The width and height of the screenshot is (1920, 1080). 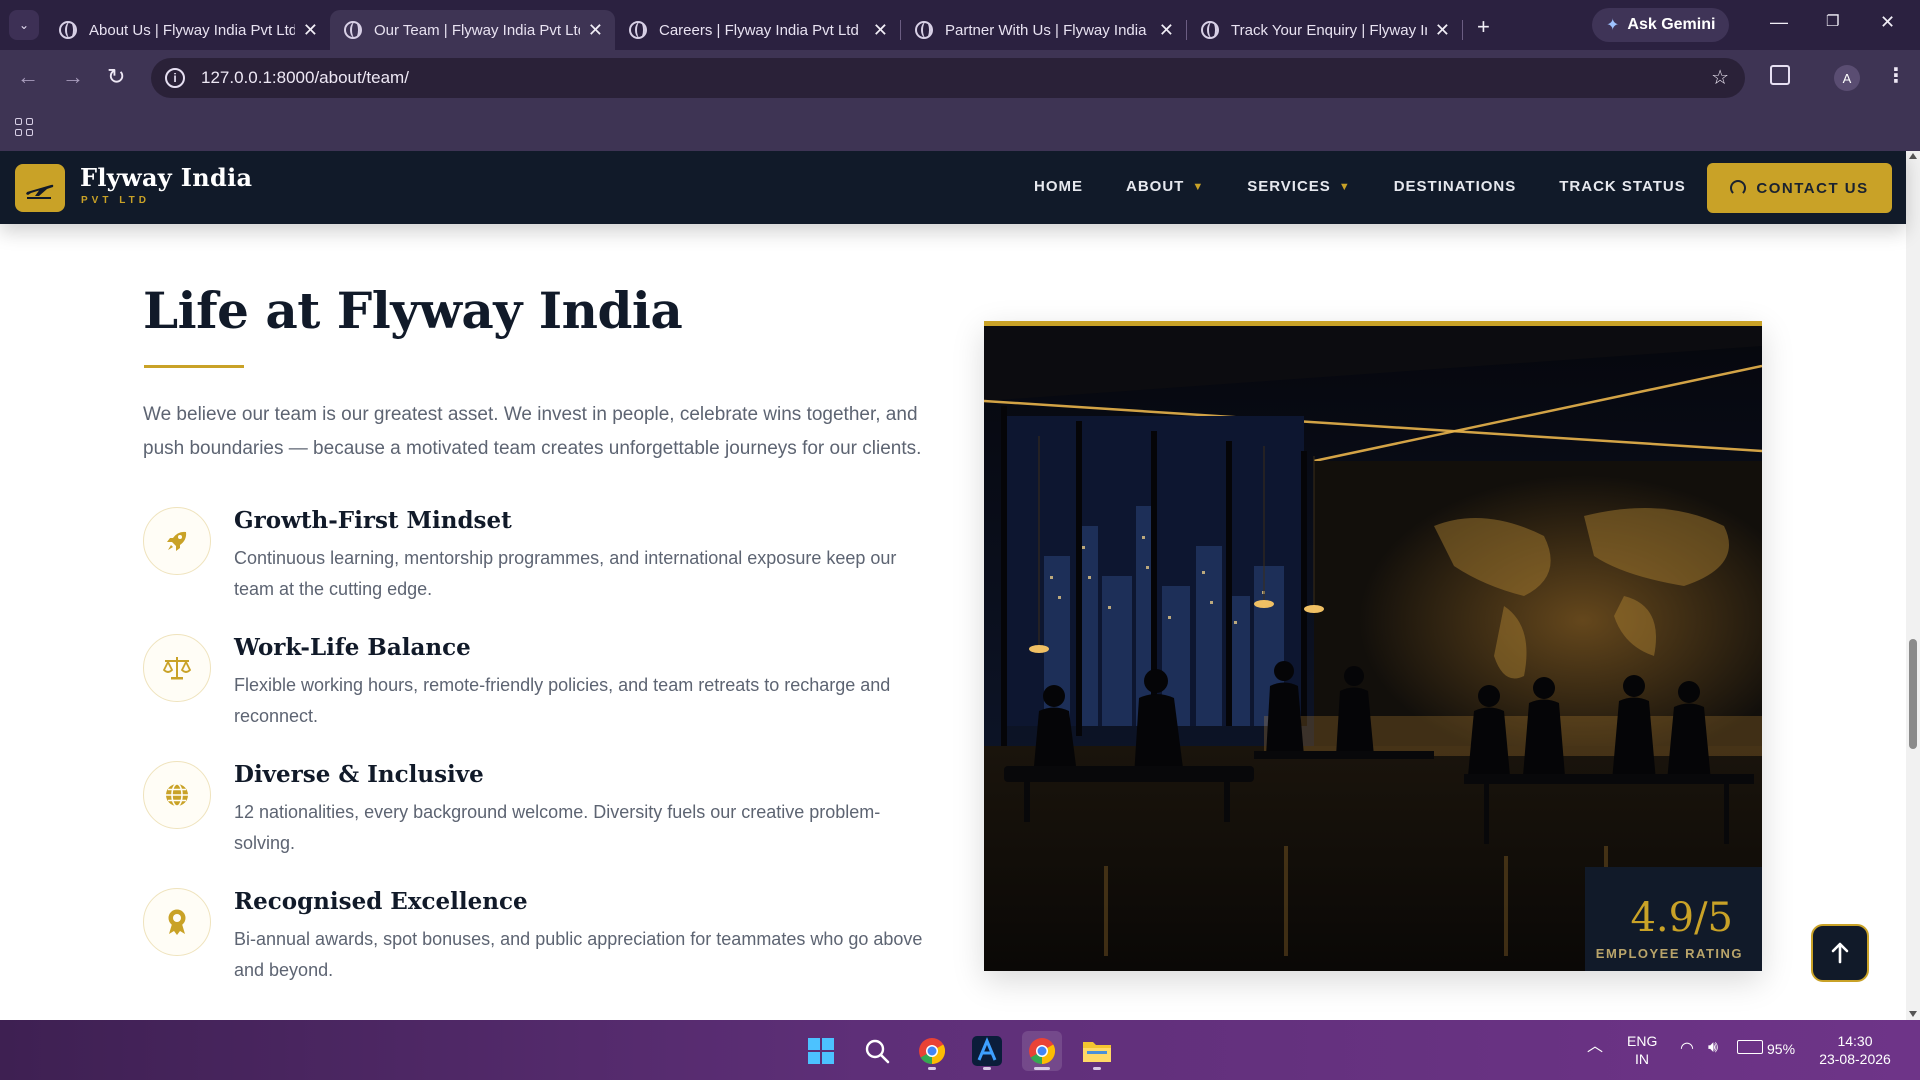 What do you see at coordinates (1681, 918) in the screenshot?
I see `rating-value: 4.9/5` at bounding box center [1681, 918].